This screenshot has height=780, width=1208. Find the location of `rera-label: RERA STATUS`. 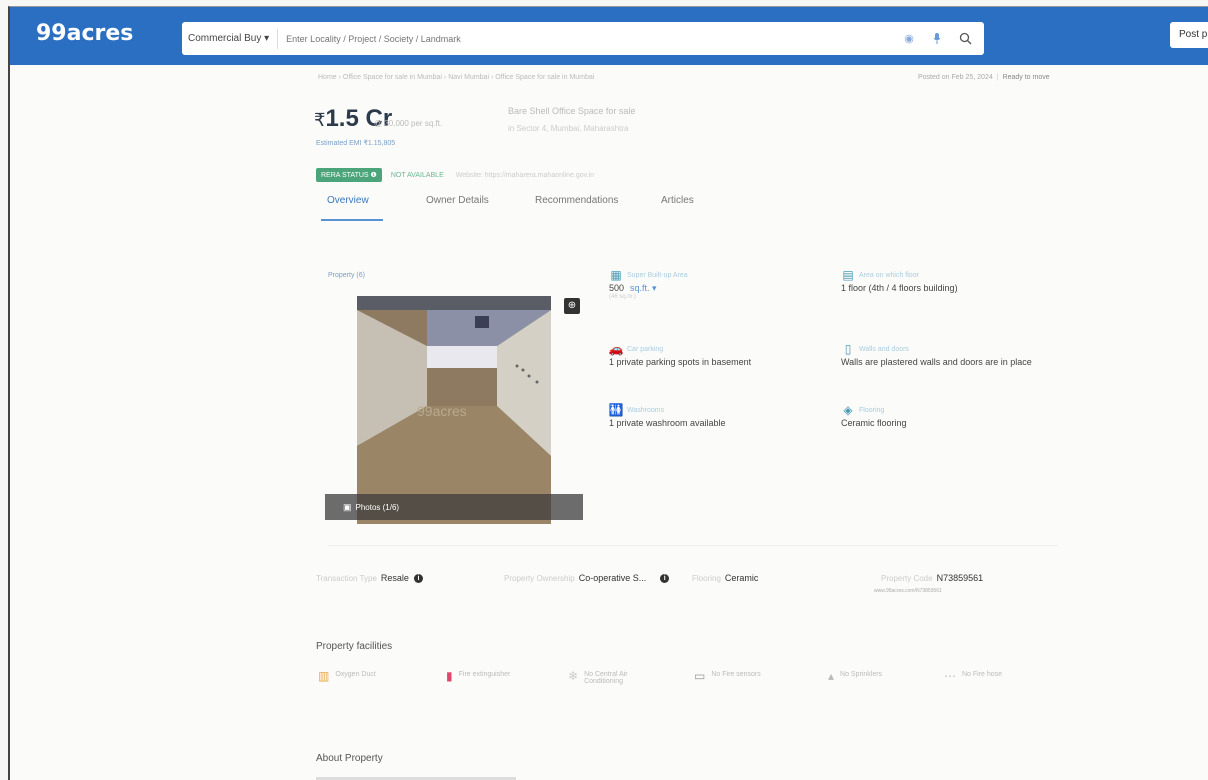

rera-label: RERA STATUS is located at coordinates (345, 175).